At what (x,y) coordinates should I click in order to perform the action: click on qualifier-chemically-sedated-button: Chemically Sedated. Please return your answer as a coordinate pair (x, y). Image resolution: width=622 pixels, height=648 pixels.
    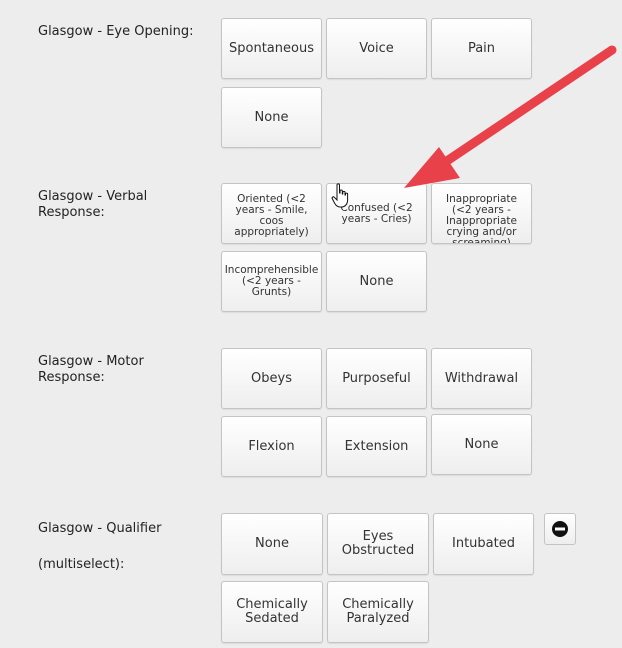
    Looking at the image, I should click on (272, 612).